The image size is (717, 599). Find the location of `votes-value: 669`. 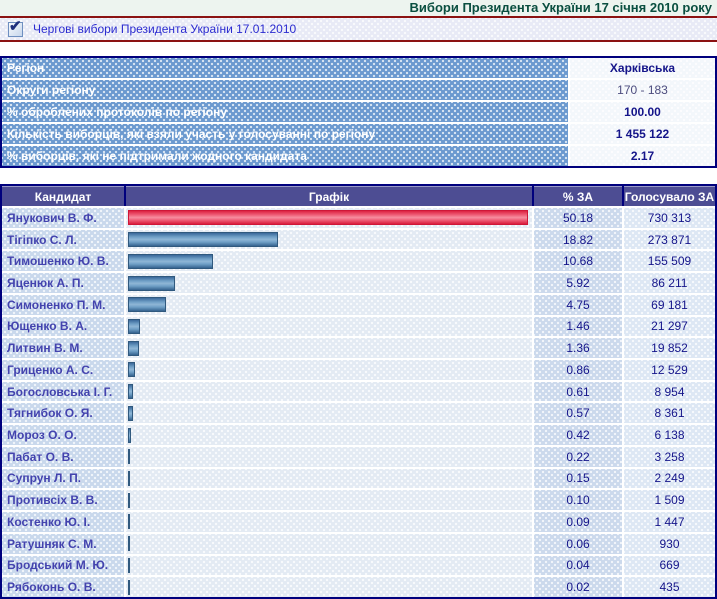

votes-value: 669 is located at coordinates (669, 565).